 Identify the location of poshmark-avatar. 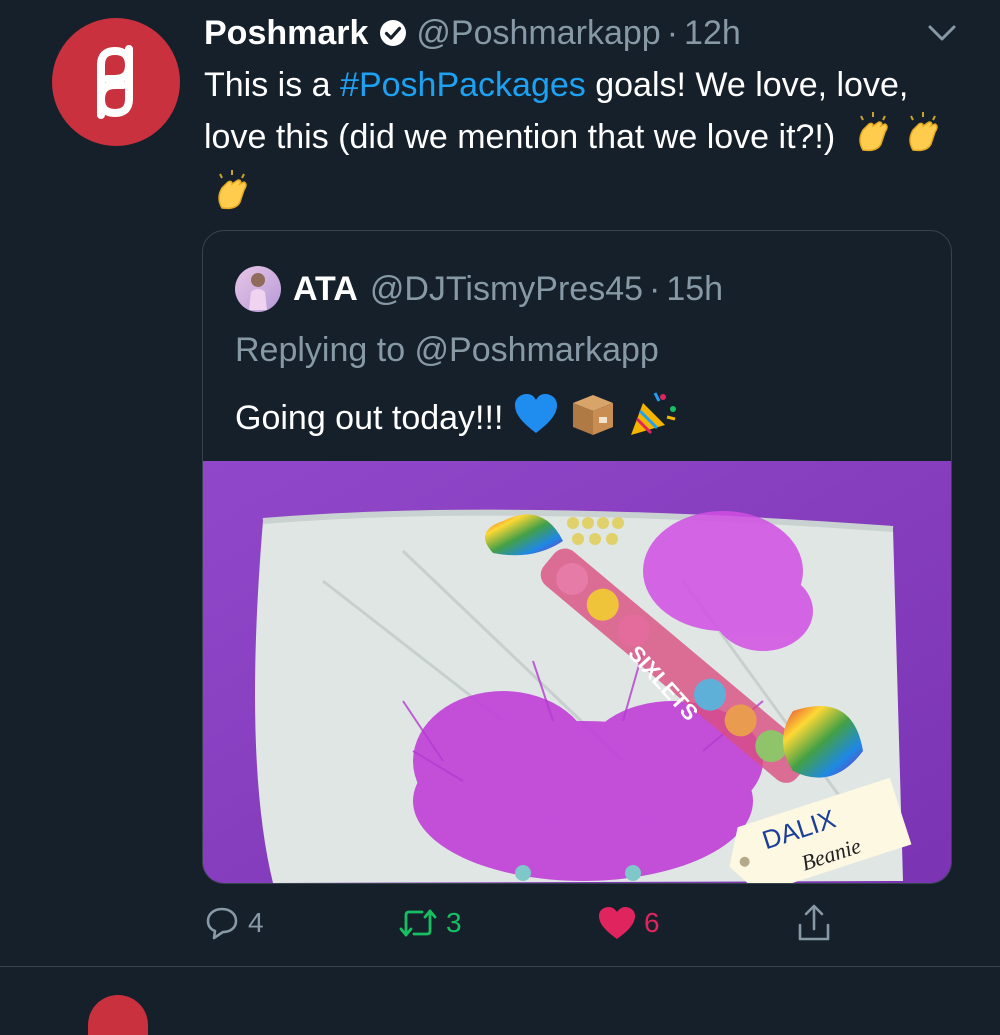
(116, 82).